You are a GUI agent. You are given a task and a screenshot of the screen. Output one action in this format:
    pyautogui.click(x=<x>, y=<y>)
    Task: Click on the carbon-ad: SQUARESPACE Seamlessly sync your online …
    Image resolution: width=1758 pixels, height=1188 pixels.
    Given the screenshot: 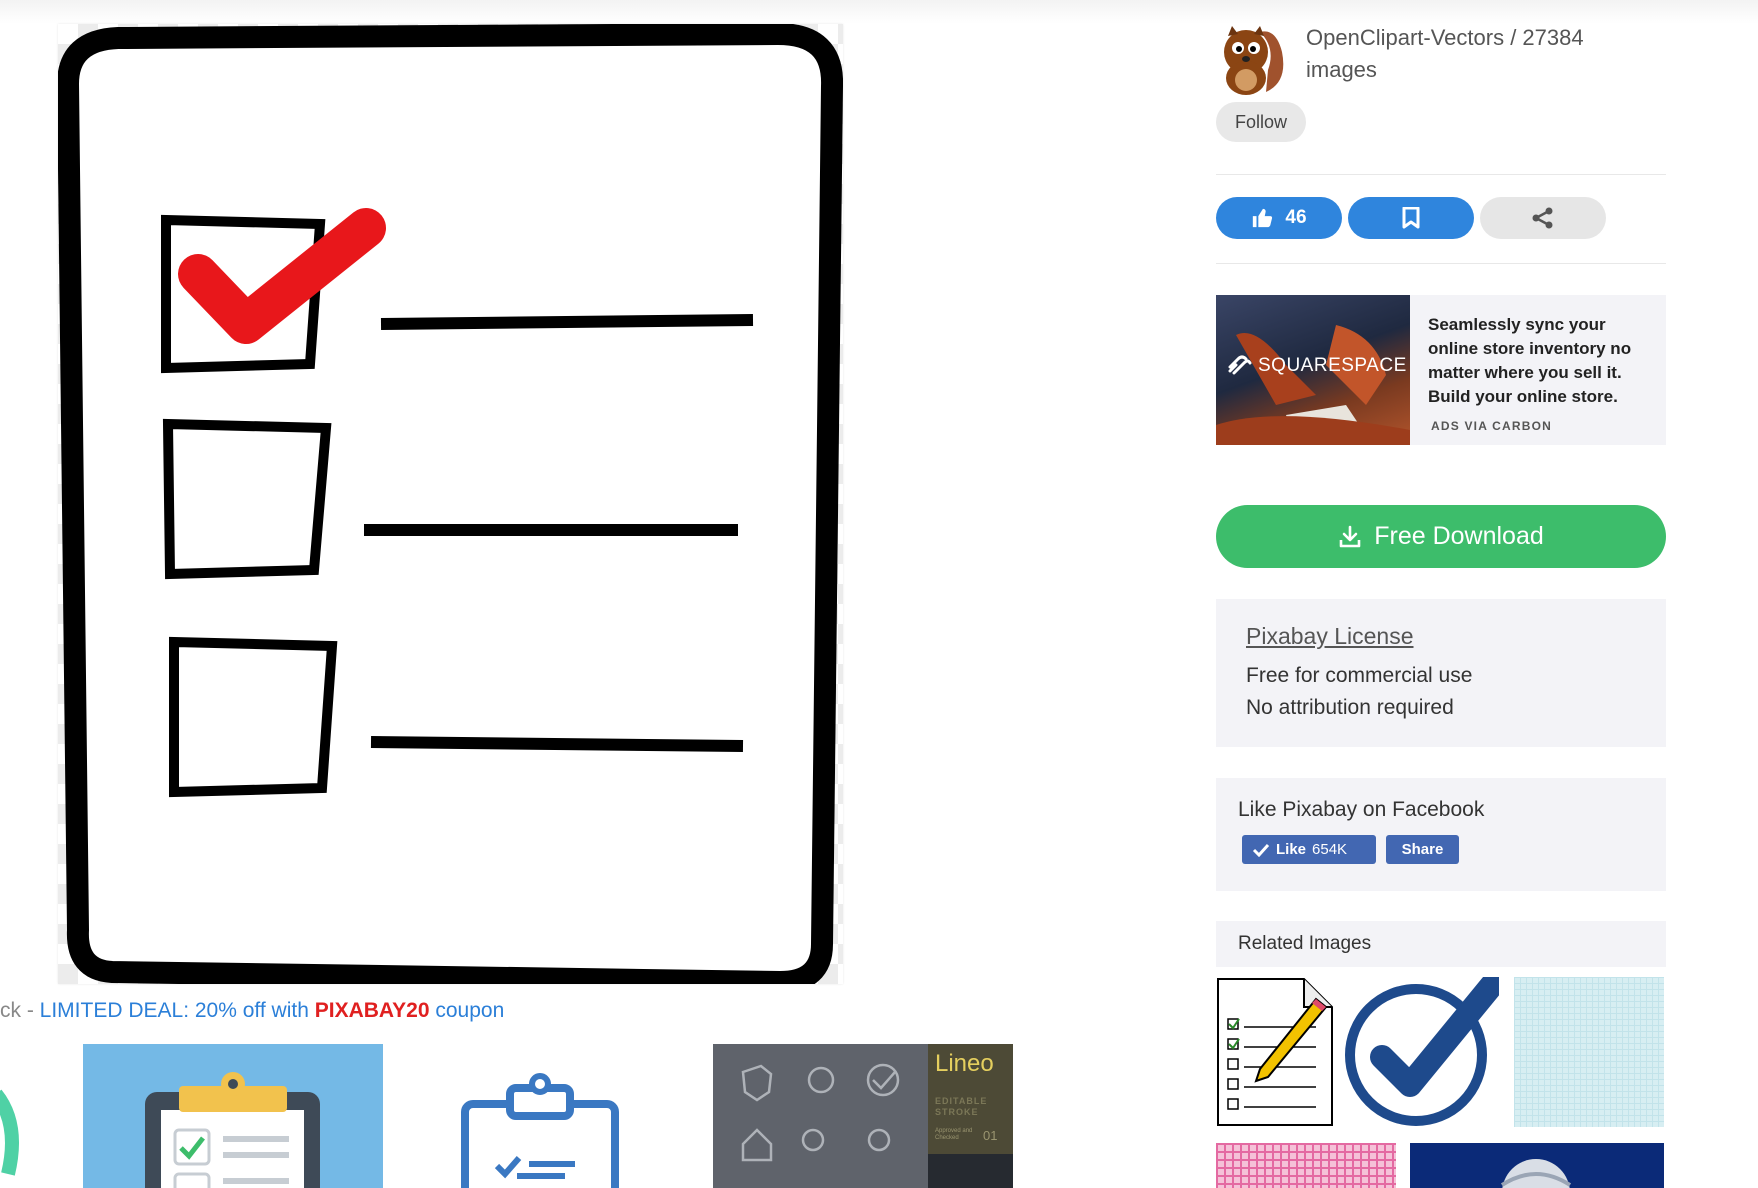 What is the action you would take?
    pyautogui.click(x=1441, y=370)
    